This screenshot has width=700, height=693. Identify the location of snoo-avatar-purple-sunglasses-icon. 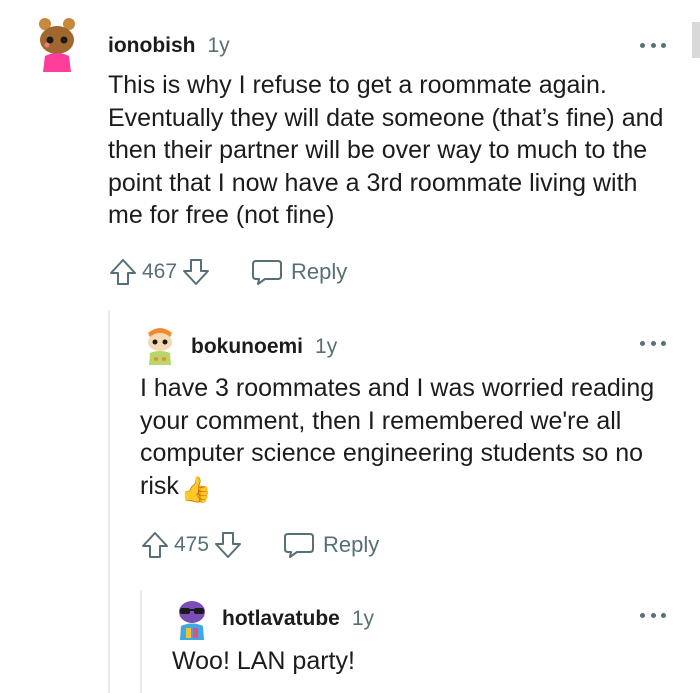
(198, 622).